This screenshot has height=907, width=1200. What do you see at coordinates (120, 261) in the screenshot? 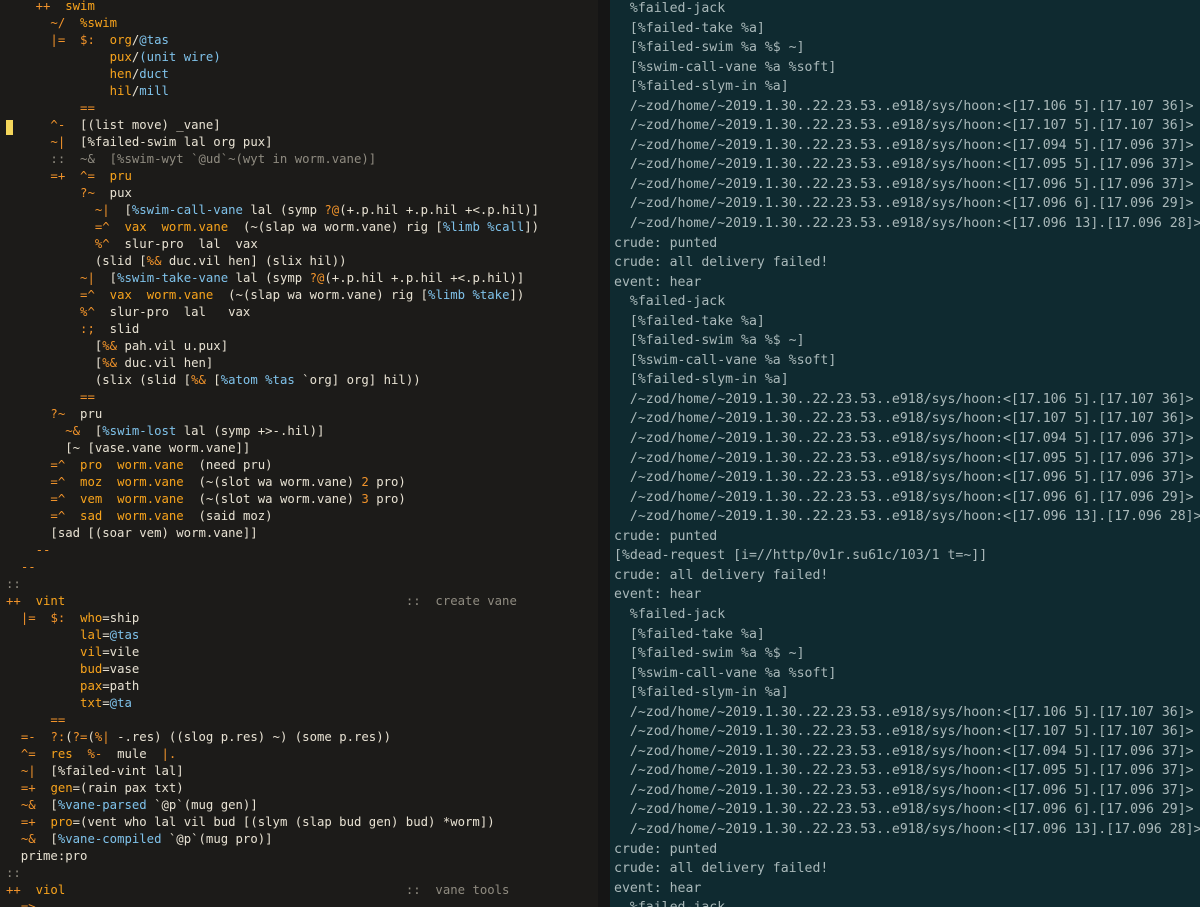
I see `code-token: (slid [` at bounding box center [120, 261].